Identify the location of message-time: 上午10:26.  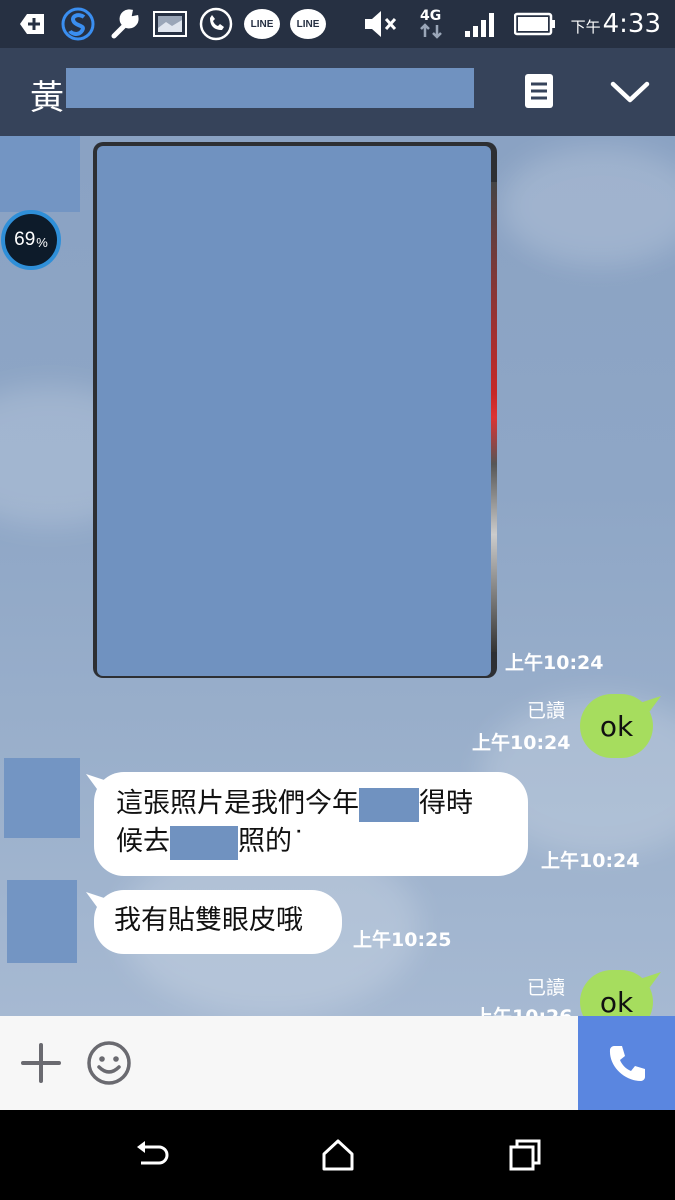
(523, 1009).